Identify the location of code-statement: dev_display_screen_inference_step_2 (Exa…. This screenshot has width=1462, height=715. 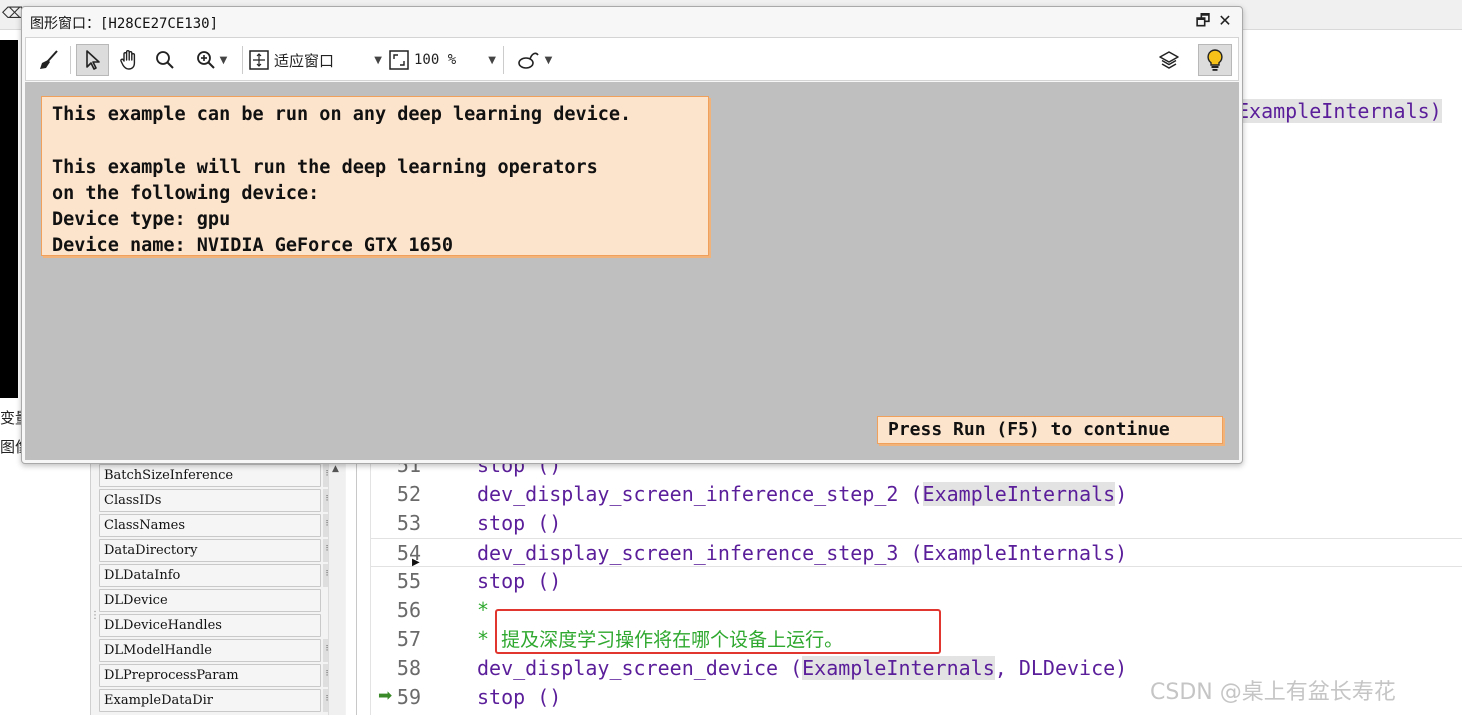
(802, 494).